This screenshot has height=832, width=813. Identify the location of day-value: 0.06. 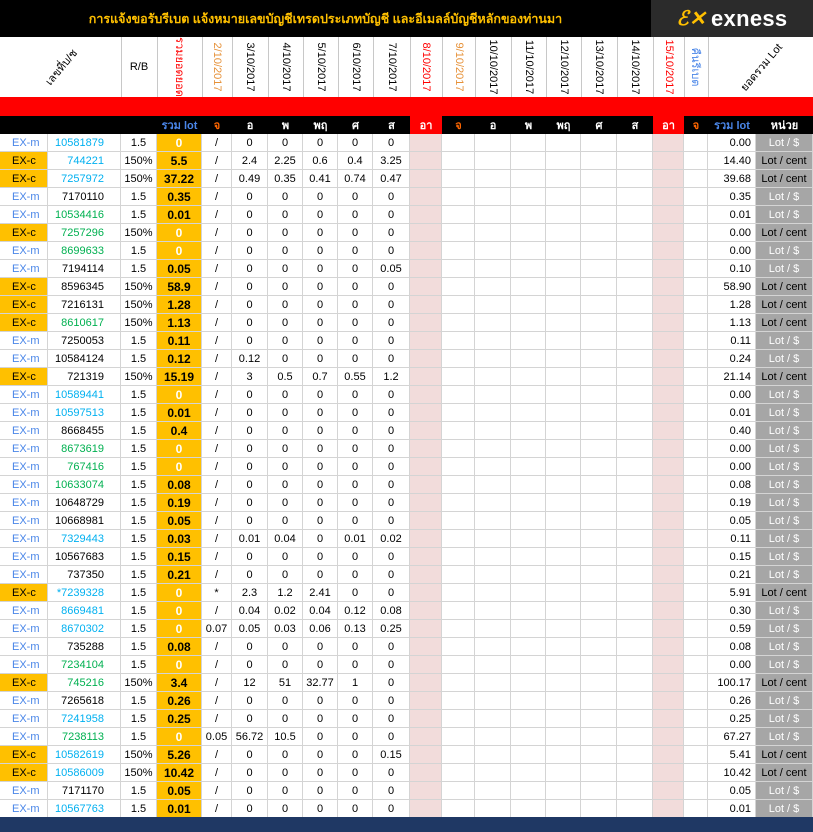
(320, 629).